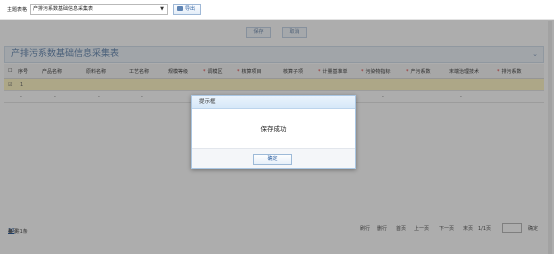 The height and width of the screenshot is (254, 554). Describe the element at coordinates (277, 10) in the screenshot. I see `top-toolbar: 主题表格 产排污系数基础信息采集表 ▼ 导出` at that location.